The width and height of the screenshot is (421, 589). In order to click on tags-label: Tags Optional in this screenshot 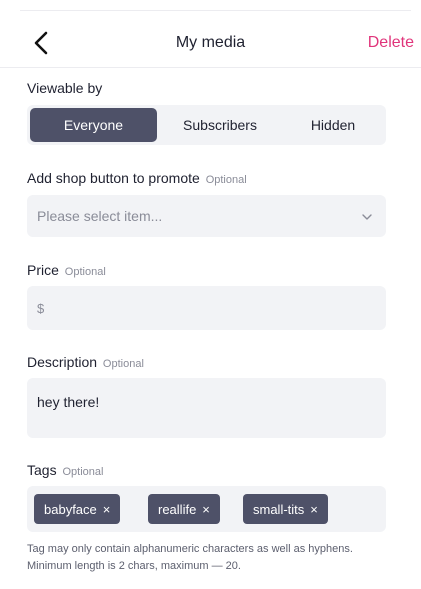, I will do `click(65, 470)`.